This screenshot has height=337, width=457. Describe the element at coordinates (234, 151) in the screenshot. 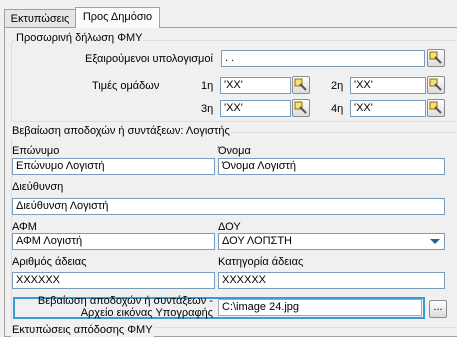

I see `name-label: Όνομα` at that location.